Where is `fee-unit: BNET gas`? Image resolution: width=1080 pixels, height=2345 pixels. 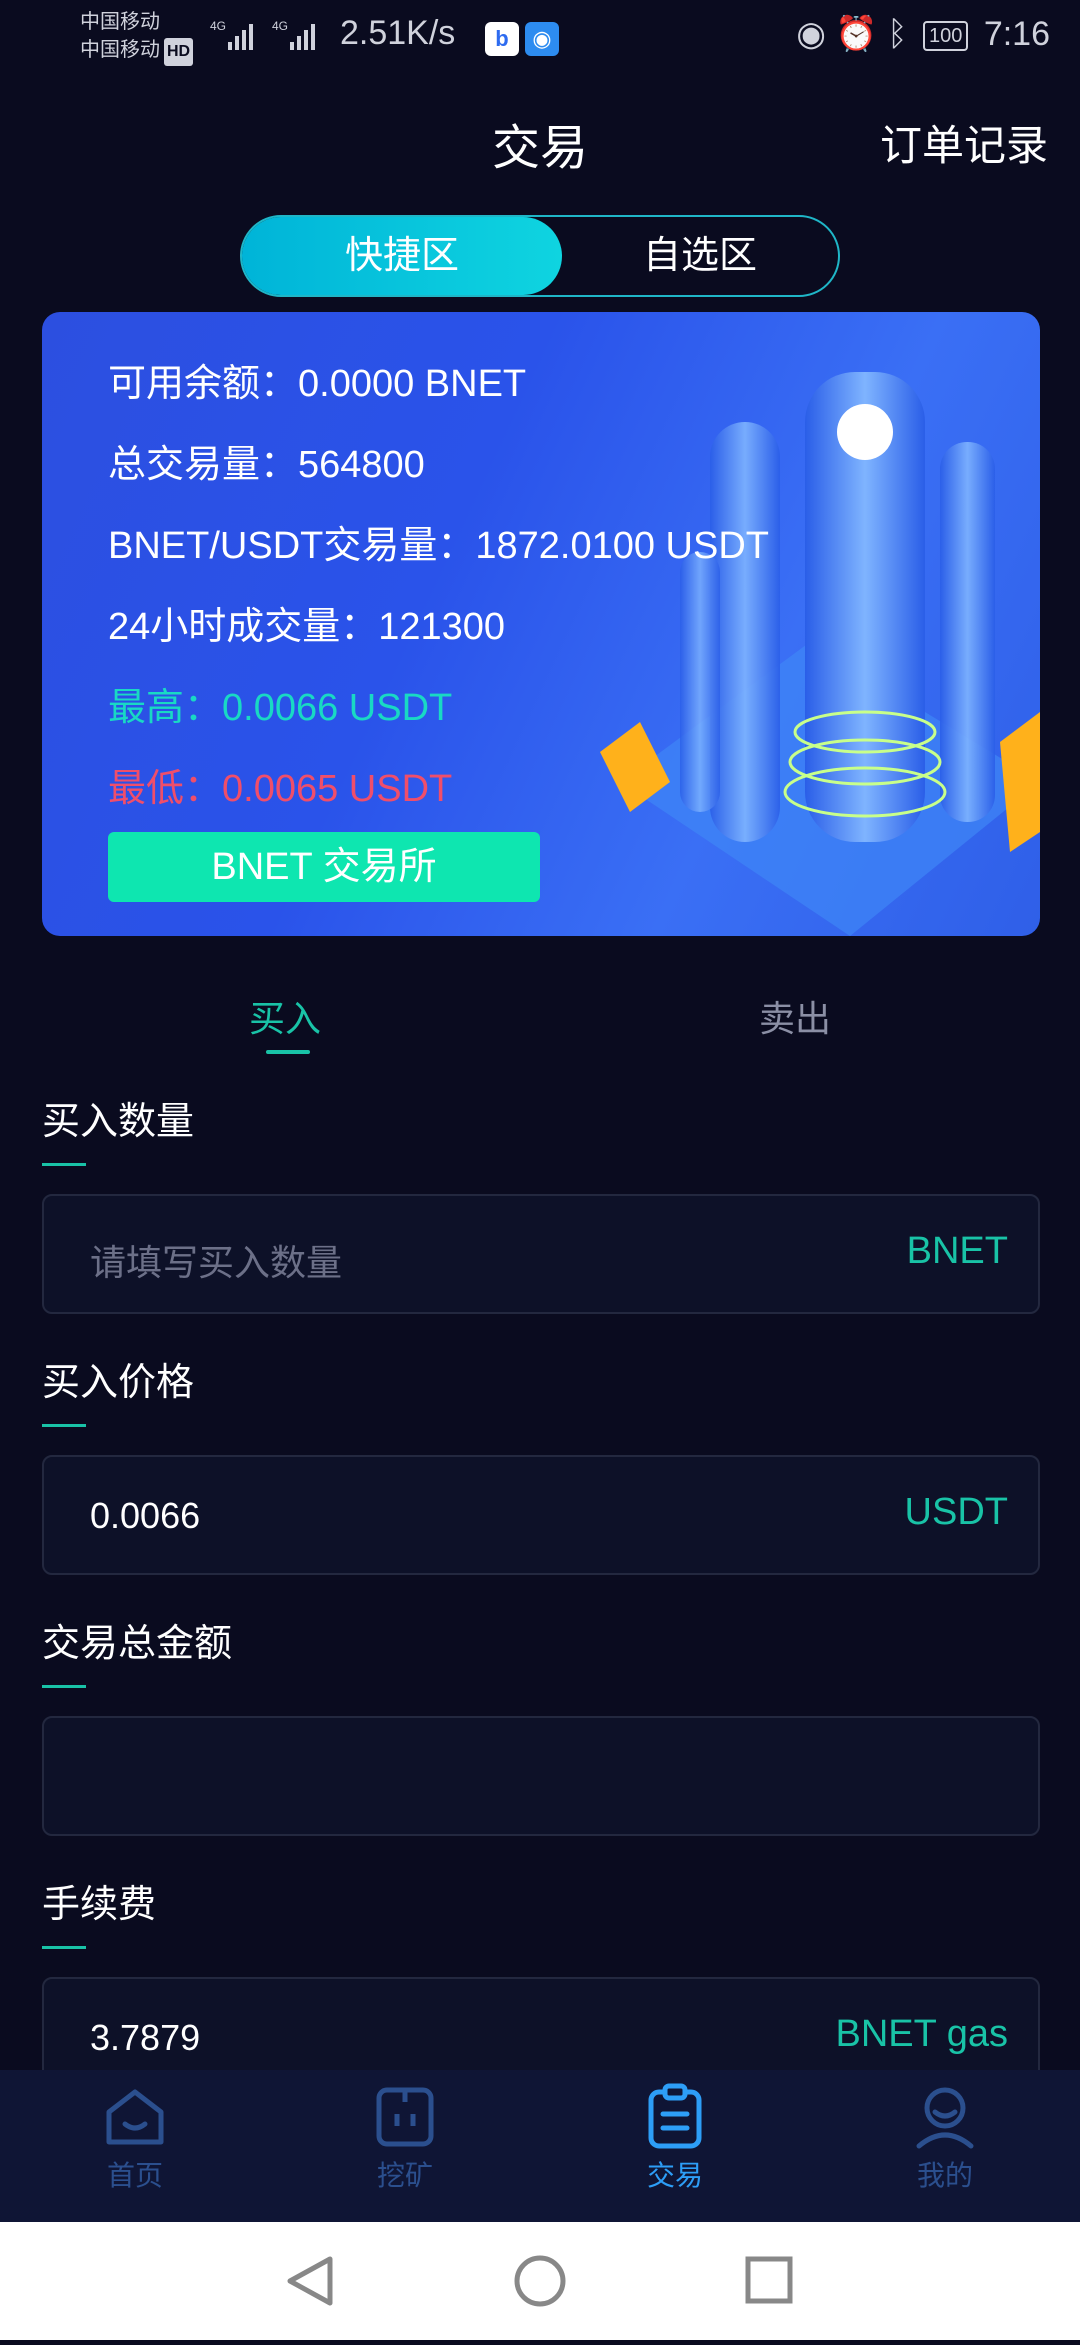 fee-unit: BNET gas is located at coordinates (921, 2034).